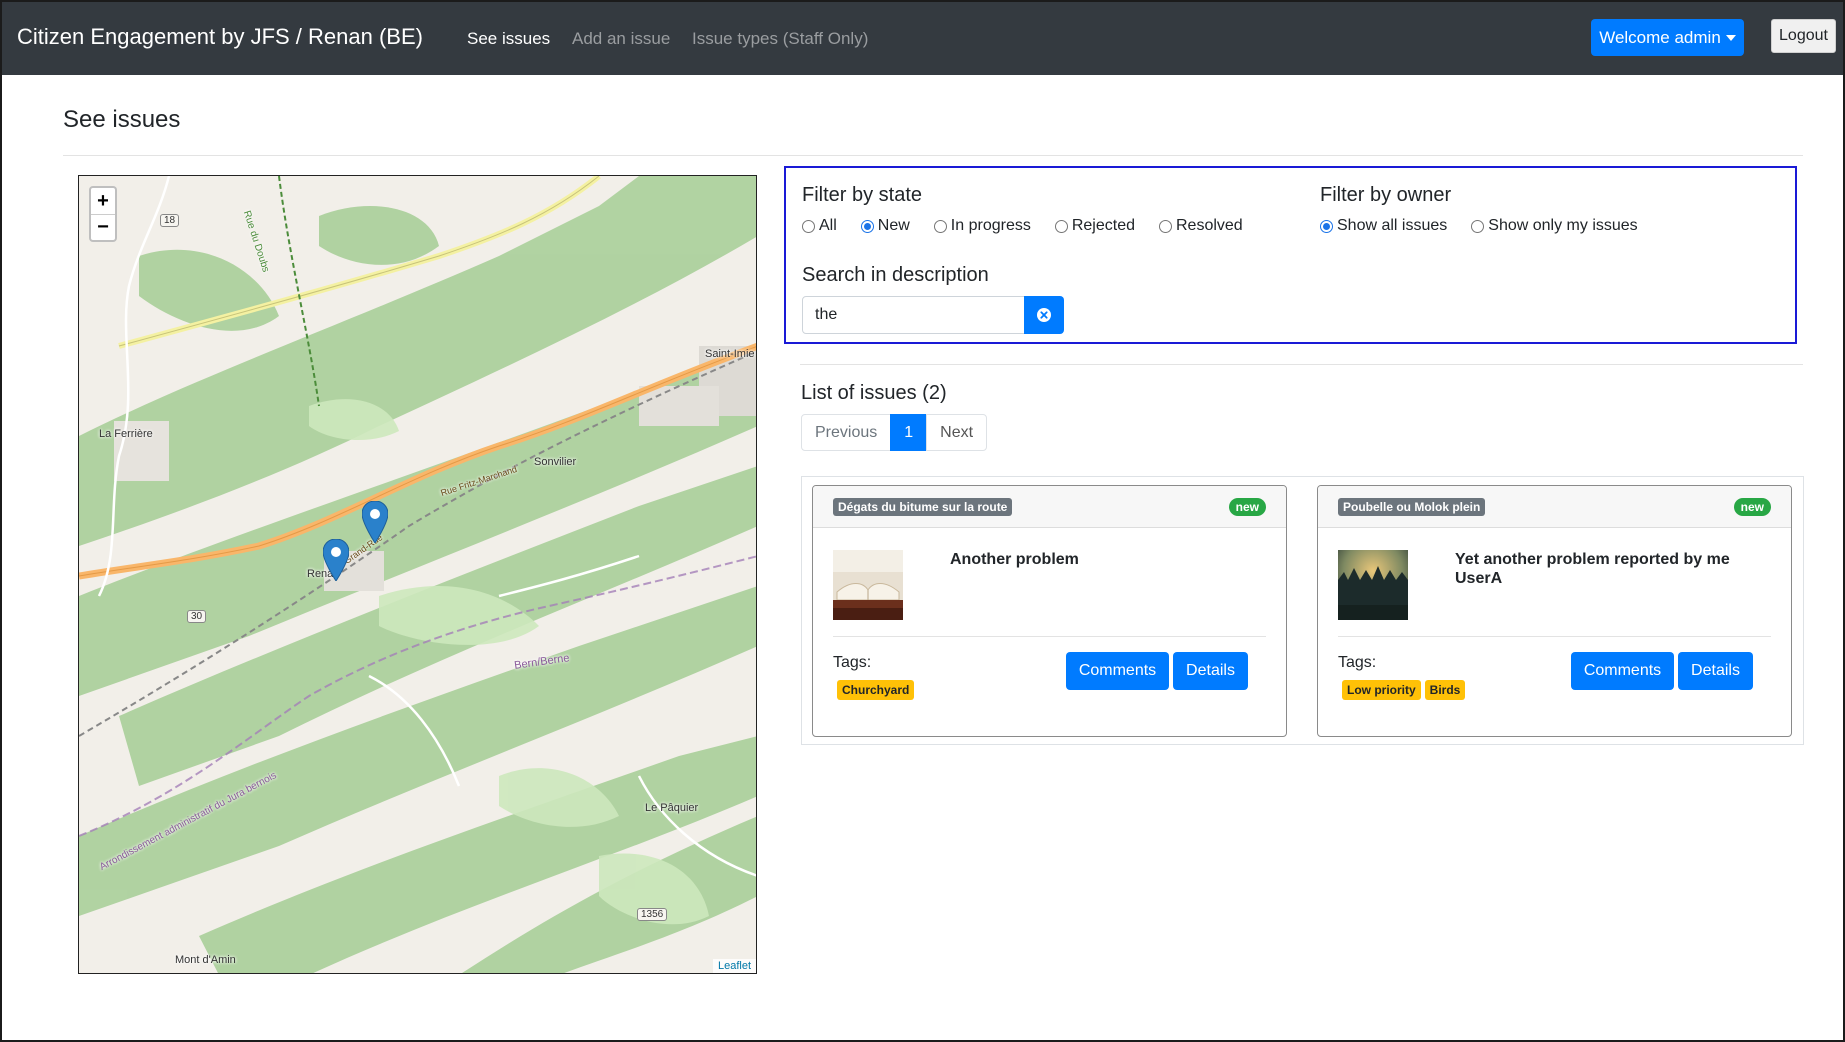 This screenshot has width=1845, height=1042. I want to click on forest-image-icon, so click(1373, 585).